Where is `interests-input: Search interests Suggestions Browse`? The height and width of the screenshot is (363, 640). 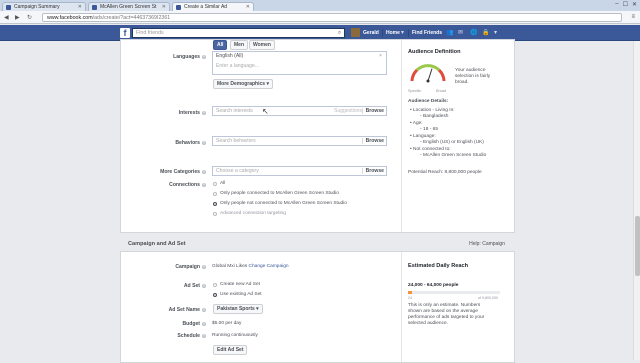
interests-input: Search interests Suggestions Browse is located at coordinates (299, 111).